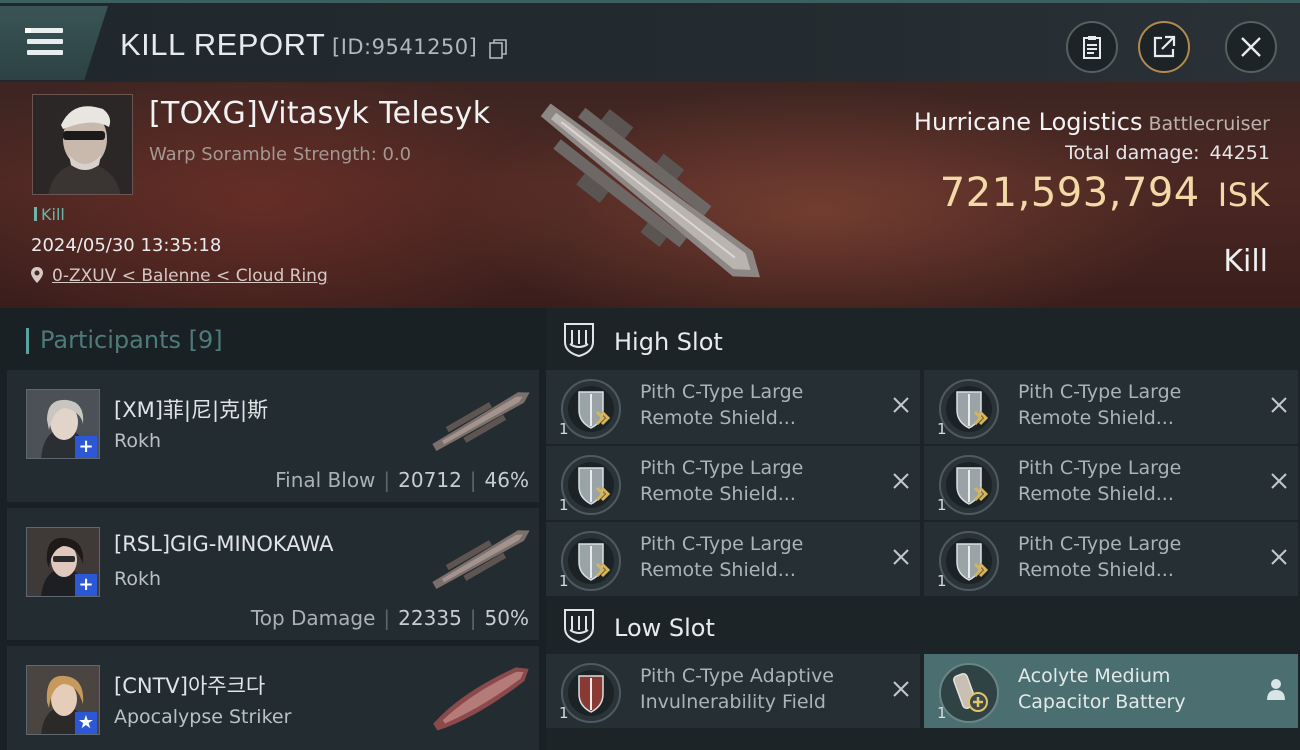 The height and width of the screenshot is (750, 1300). I want to click on total-damage-label: Total damage:, so click(1132, 153).